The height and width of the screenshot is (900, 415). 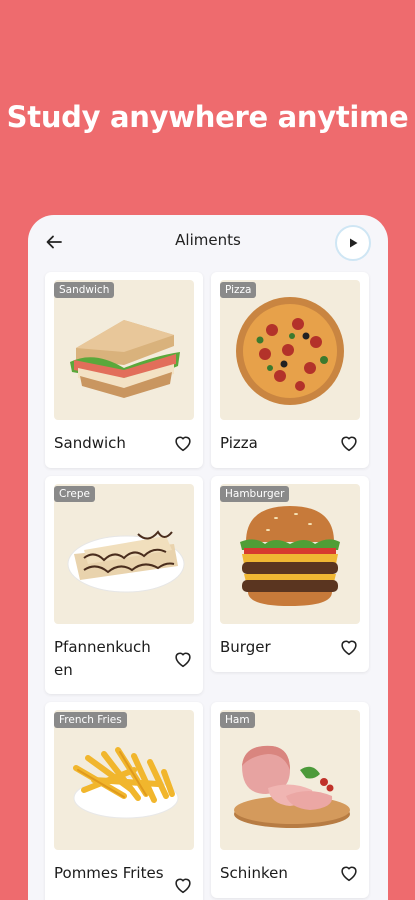 What do you see at coordinates (290, 350) in the screenshot?
I see `pizza-image` at bounding box center [290, 350].